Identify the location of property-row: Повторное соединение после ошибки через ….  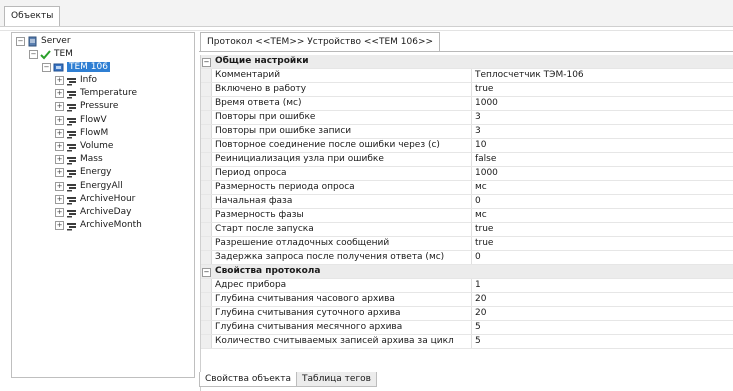
(467, 146).